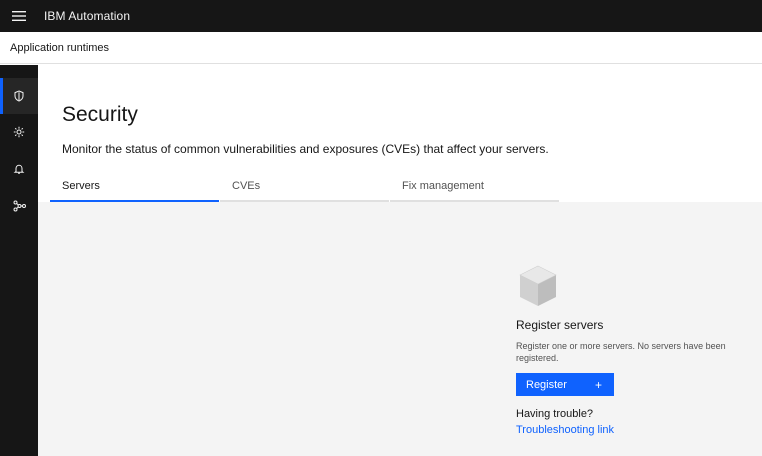 The image size is (762, 456). What do you see at coordinates (19, 260) in the screenshot?
I see `side-nav-rail` at bounding box center [19, 260].